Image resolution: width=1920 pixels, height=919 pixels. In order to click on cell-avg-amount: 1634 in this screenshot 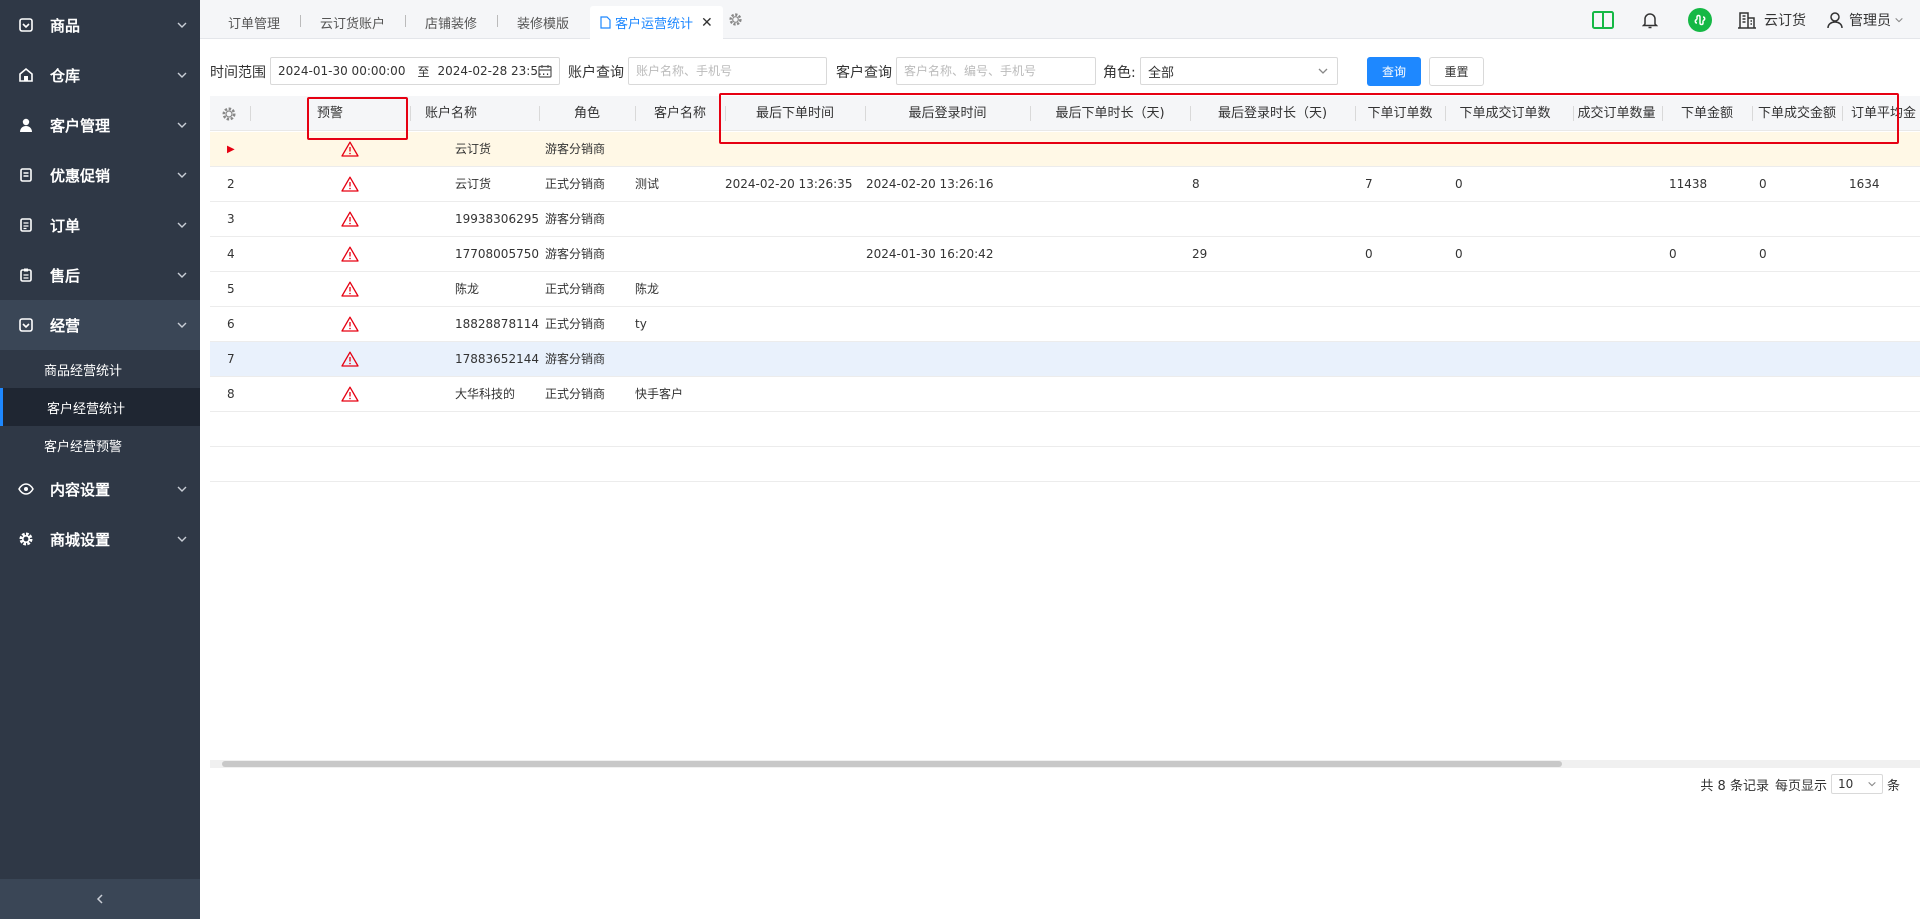, I will do `click(1864, 184)`.